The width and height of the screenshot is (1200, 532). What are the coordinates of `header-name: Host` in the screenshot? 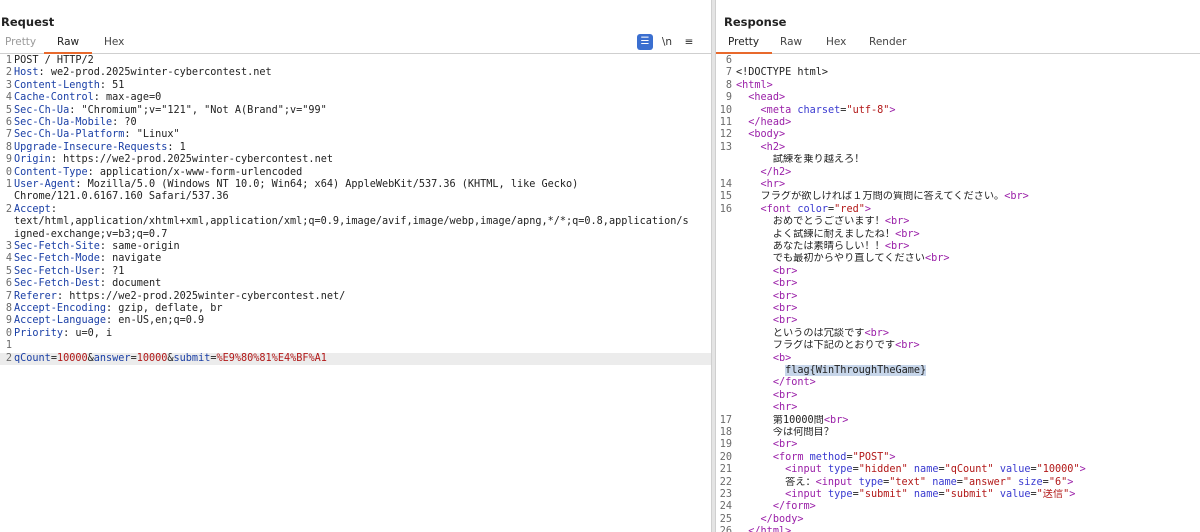 It's located at (26, 73).